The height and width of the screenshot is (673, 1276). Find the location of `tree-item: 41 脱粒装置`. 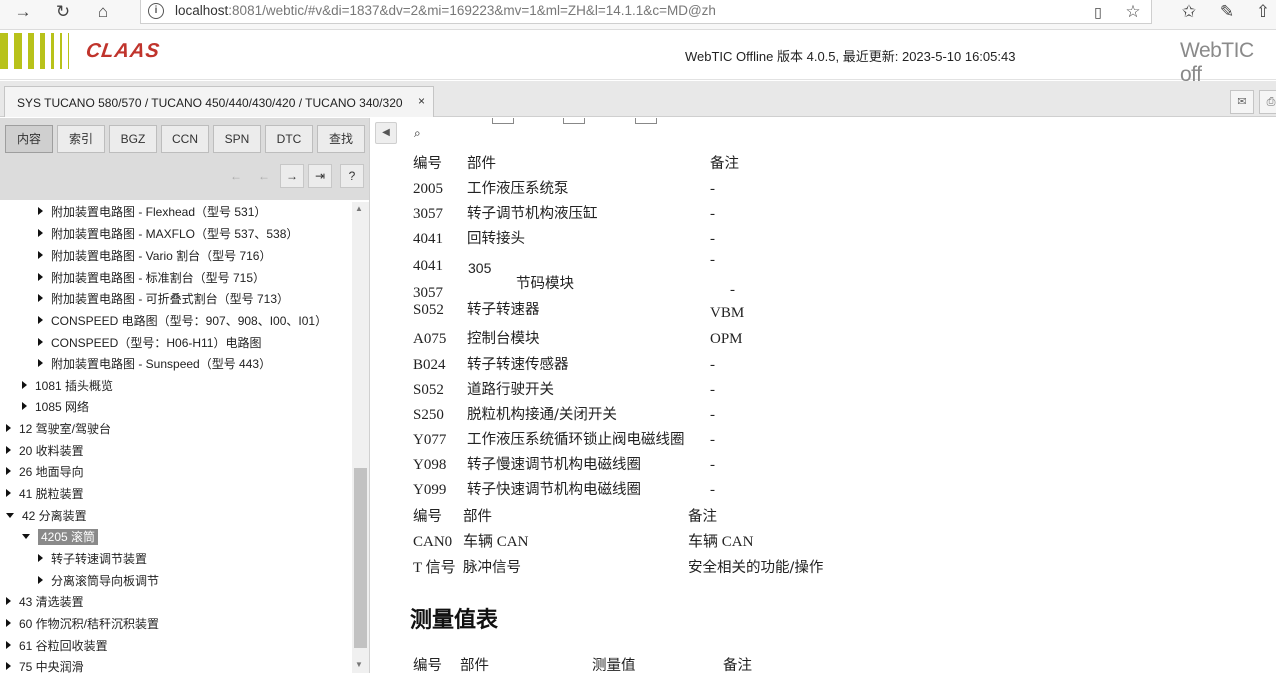

tree-item: 41 脱粒装置 is located at coordinates (45, 494).